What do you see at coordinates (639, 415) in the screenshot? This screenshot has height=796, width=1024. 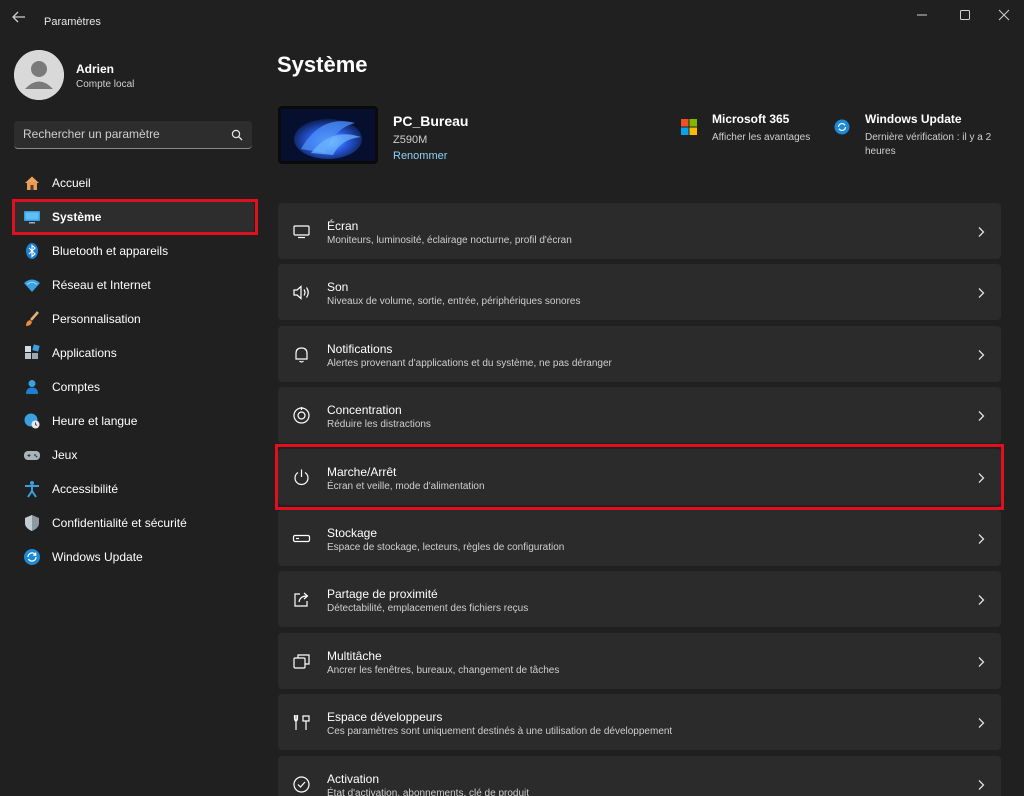 I see `card-concentration: Concentration Réduire les distractions` at bounding box center [639, 415].